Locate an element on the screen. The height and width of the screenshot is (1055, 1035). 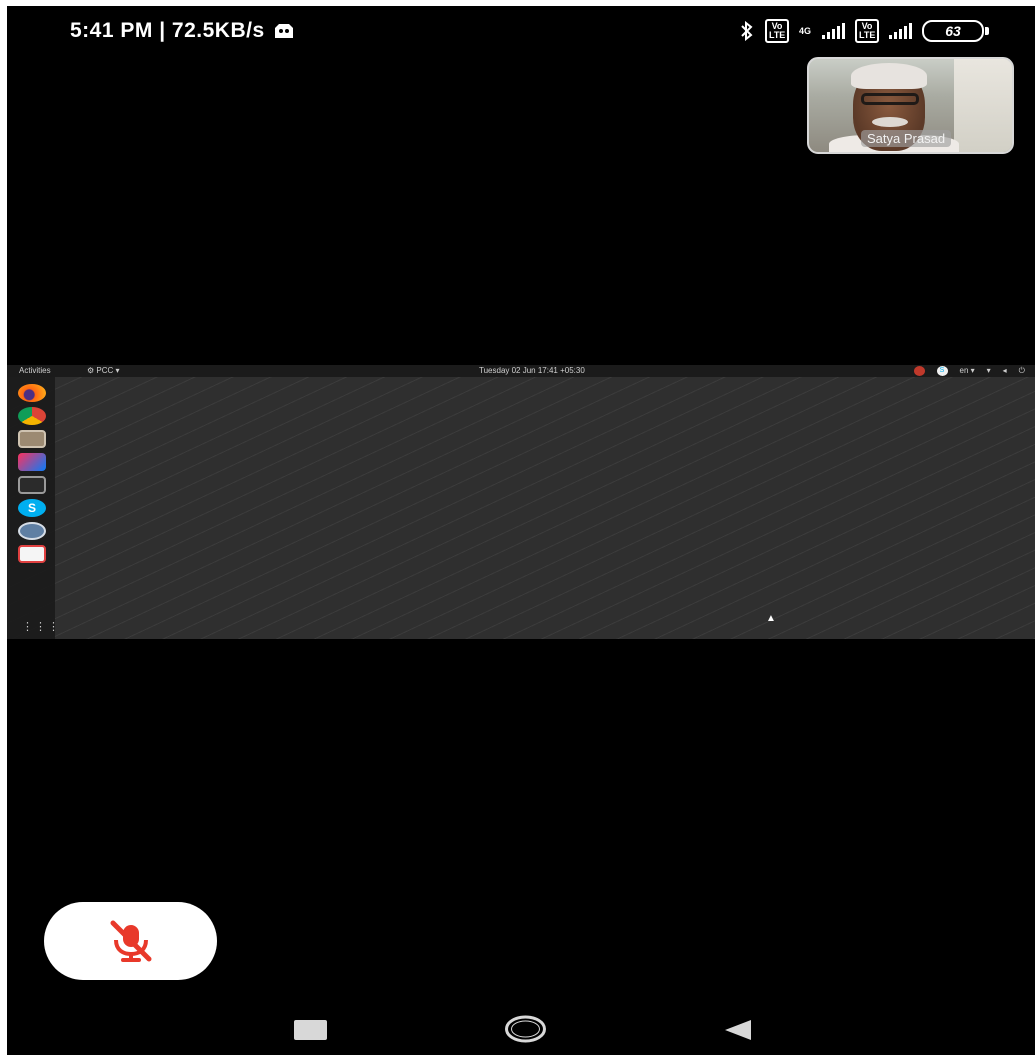
intellij-icon is located at coordinates (32, 462).